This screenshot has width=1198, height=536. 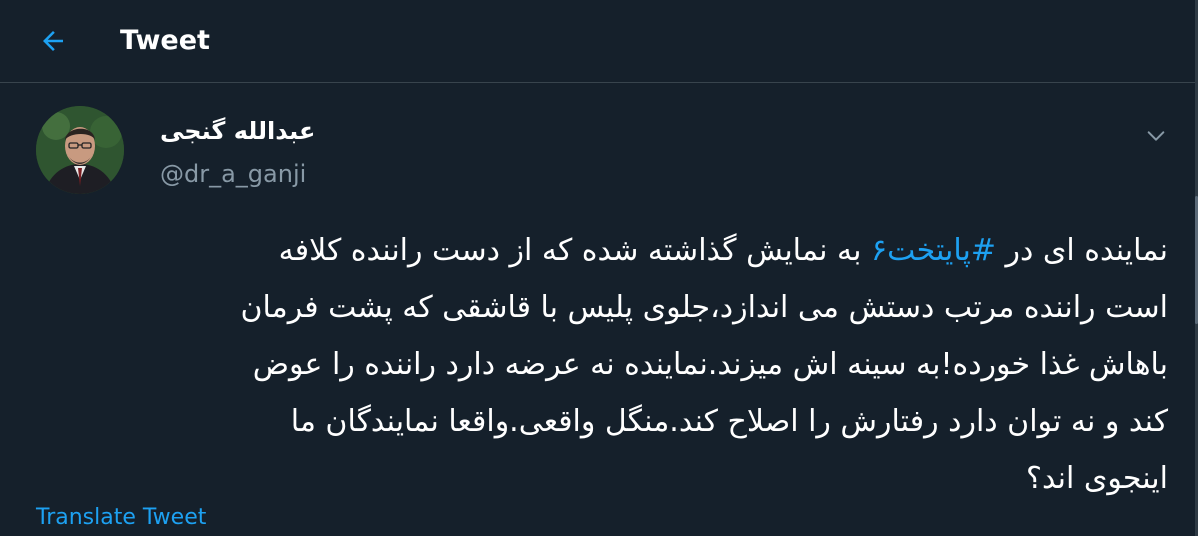 I want to click on avatar, so click(x=80, y=150).